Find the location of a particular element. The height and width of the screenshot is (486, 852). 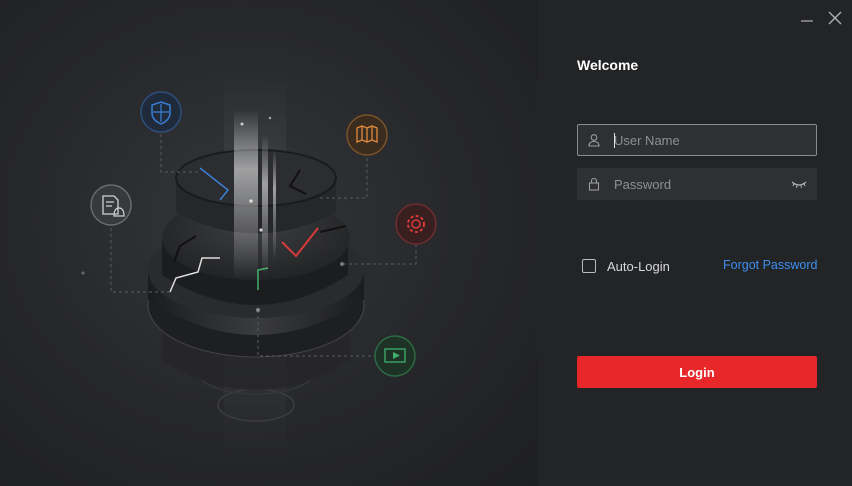

shield-icon is located at coordinates (161, 112).